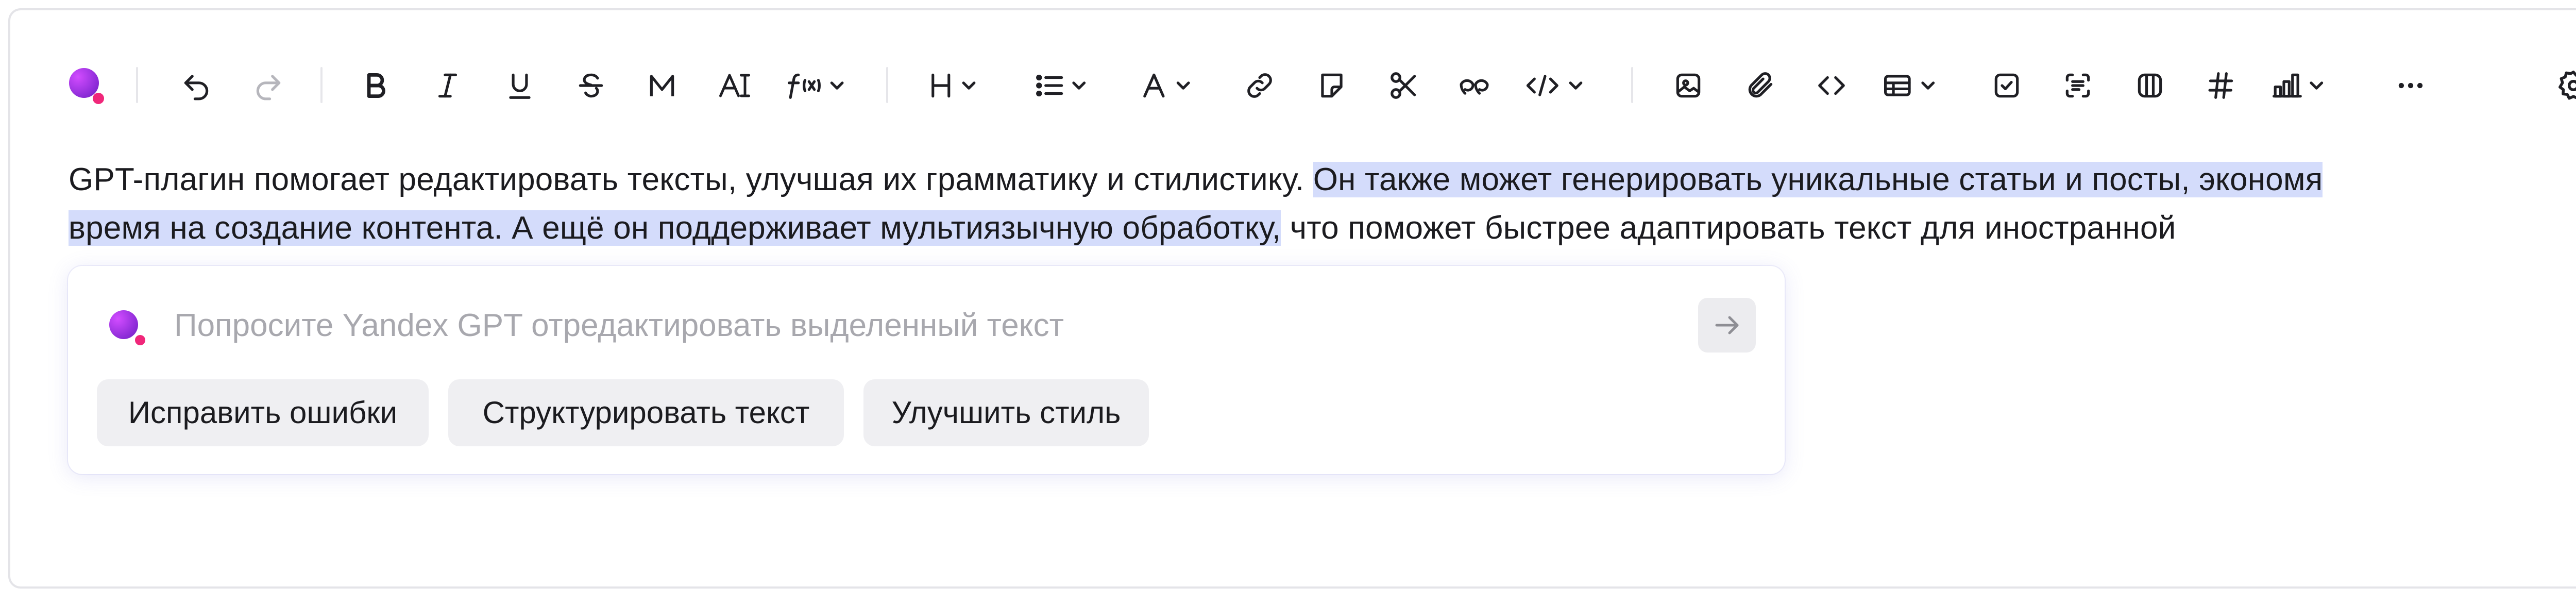 The width and height of the screenshot is (2576, 604). Describe the element at coordinates (662, 85) in the screenshot. I see `monospace-icon` at that location.